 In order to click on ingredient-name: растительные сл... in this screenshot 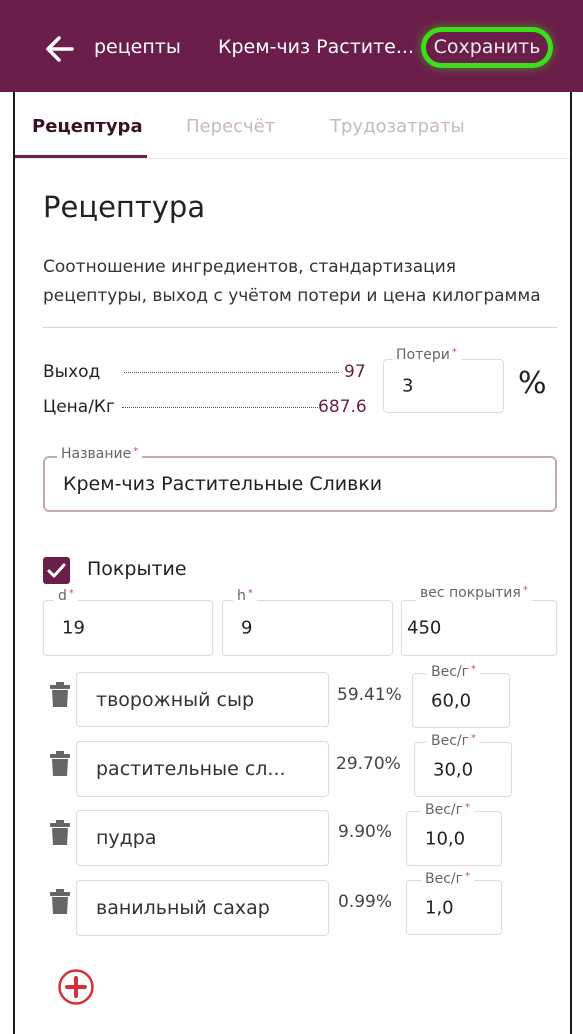, I will do `click(191, 769)`.